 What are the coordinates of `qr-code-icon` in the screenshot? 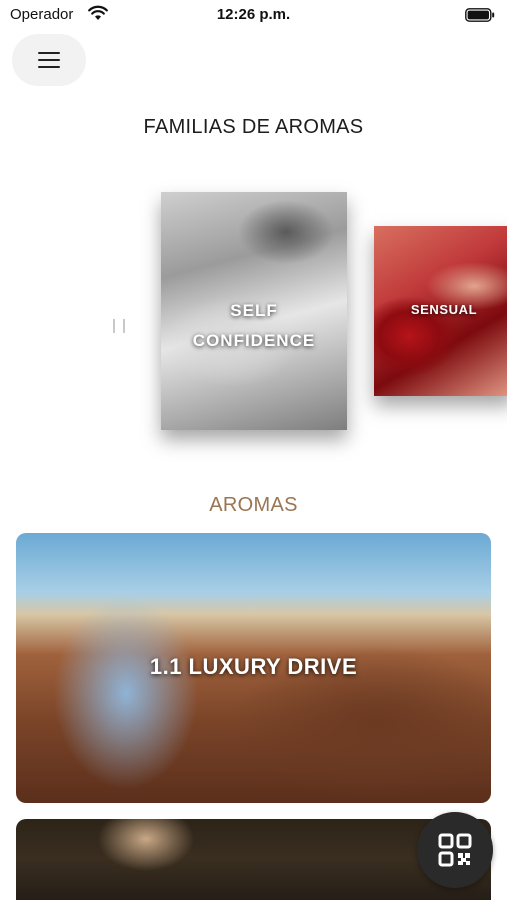 It's located at (455, 850).